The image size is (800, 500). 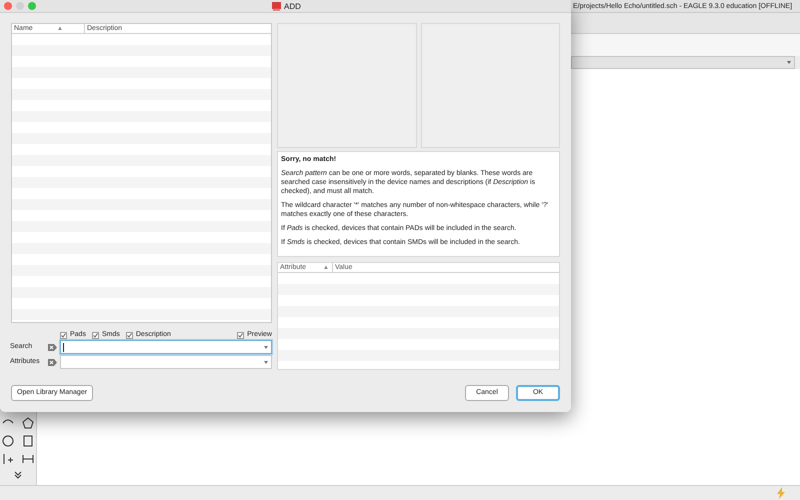 I want to click on dialog-title: ADD, so click(x=292, y=6).